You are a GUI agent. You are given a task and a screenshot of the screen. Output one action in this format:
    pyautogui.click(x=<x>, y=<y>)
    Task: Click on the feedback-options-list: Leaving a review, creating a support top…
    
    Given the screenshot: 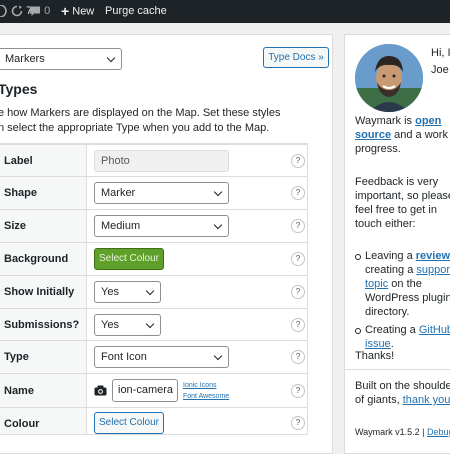 What is the action you would take?
    pyautogui.click(x=402, y=300)
    